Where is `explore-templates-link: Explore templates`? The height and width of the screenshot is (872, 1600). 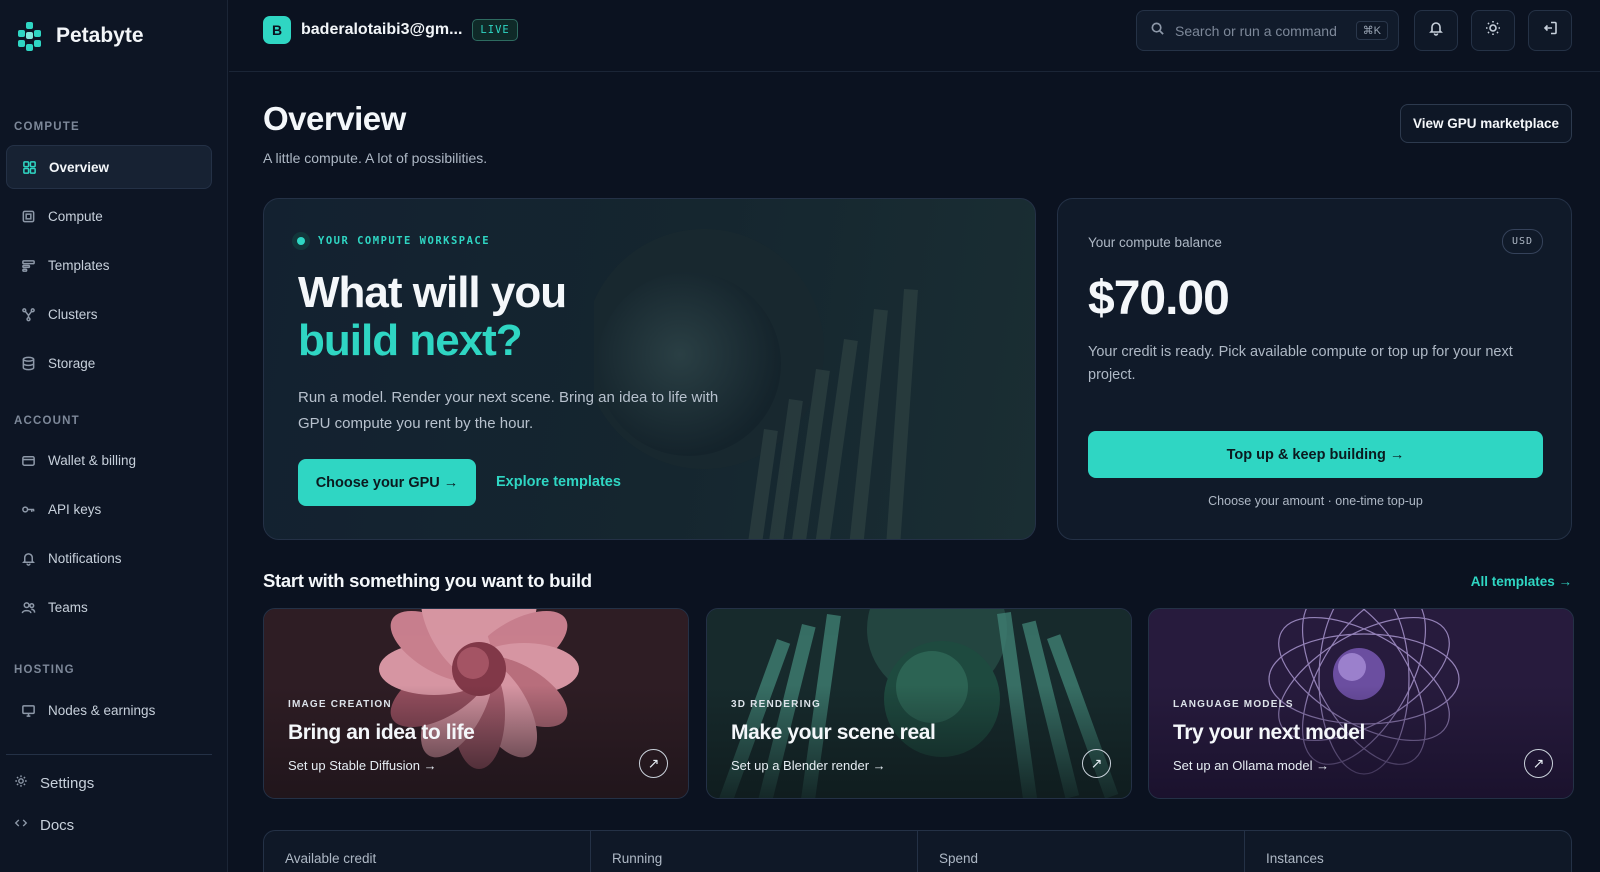 explore-templates-link: Explore templates is located at coordinates (558, 482).